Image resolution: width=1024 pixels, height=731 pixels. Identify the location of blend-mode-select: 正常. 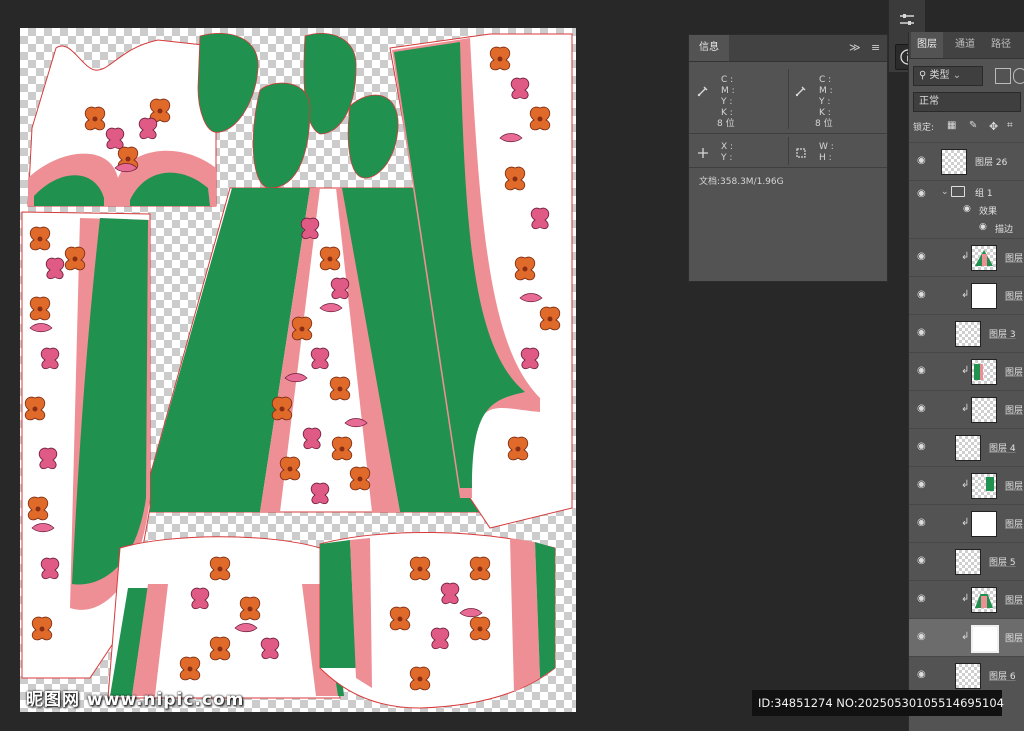
(967, 102).